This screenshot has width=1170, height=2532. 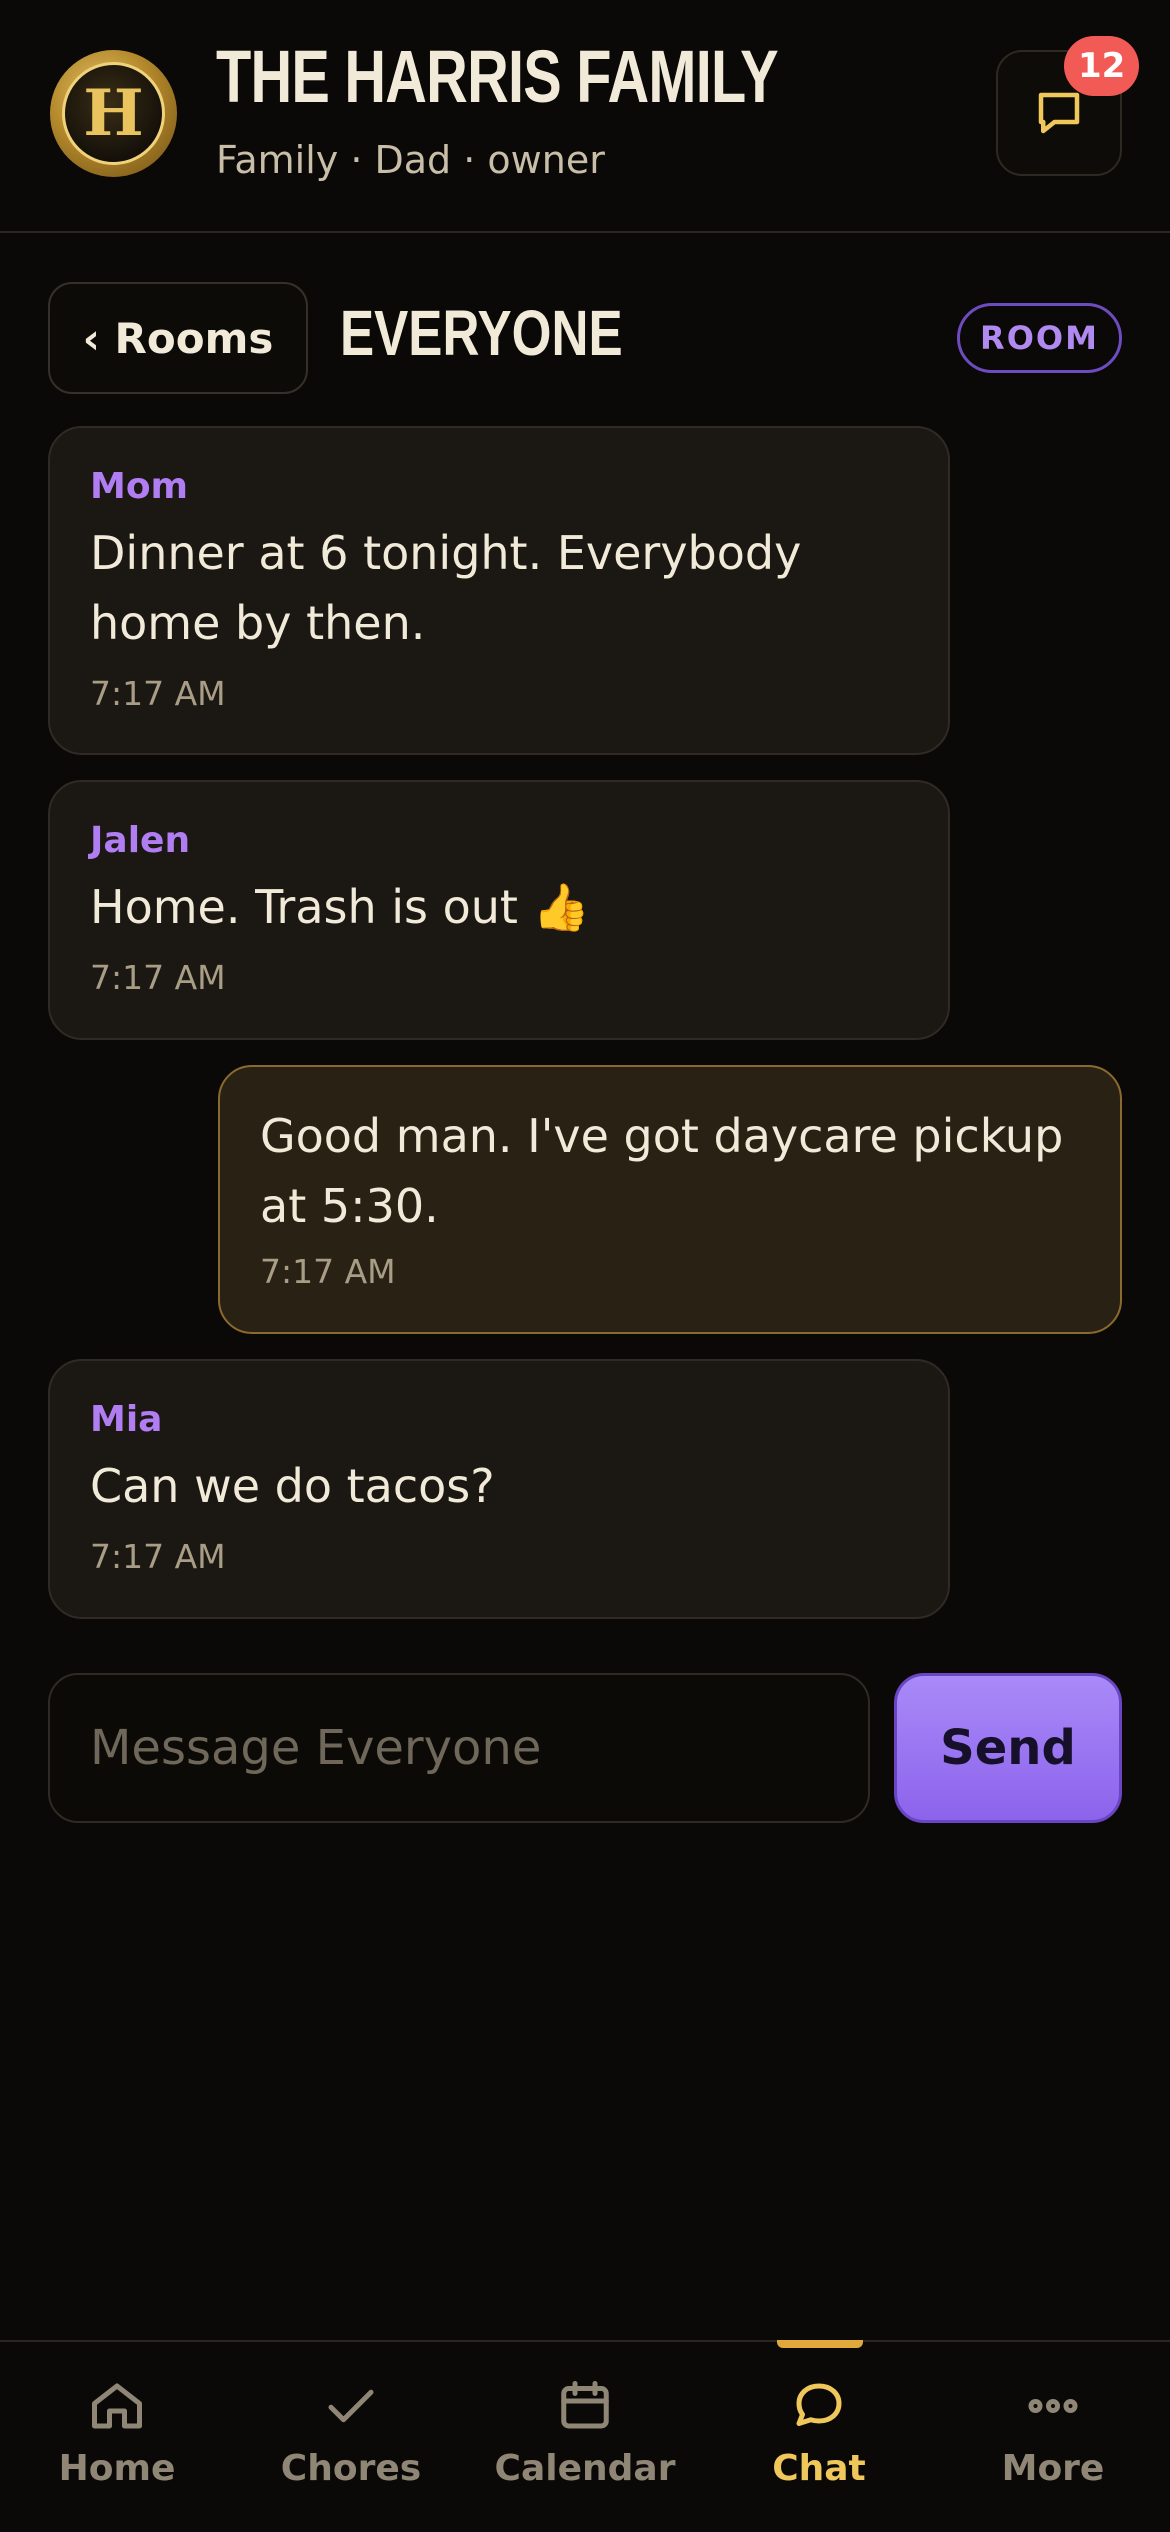 I want to click on logo-letter: H, so click(x=113, y=113).